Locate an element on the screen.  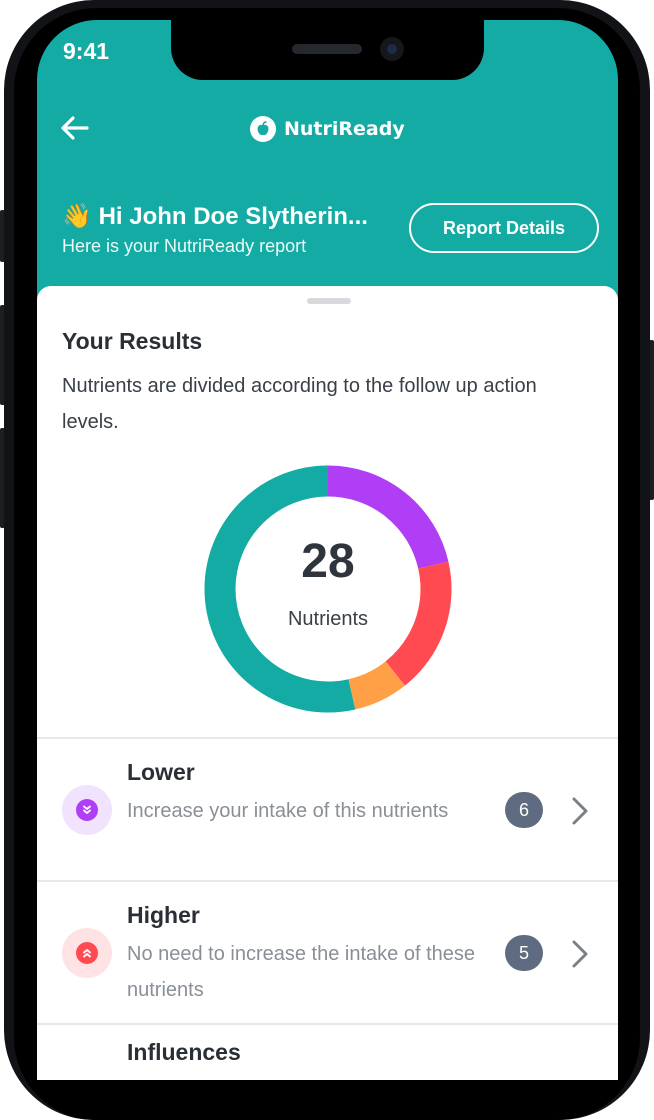
drag-handle is located at coordinates (329, 301).